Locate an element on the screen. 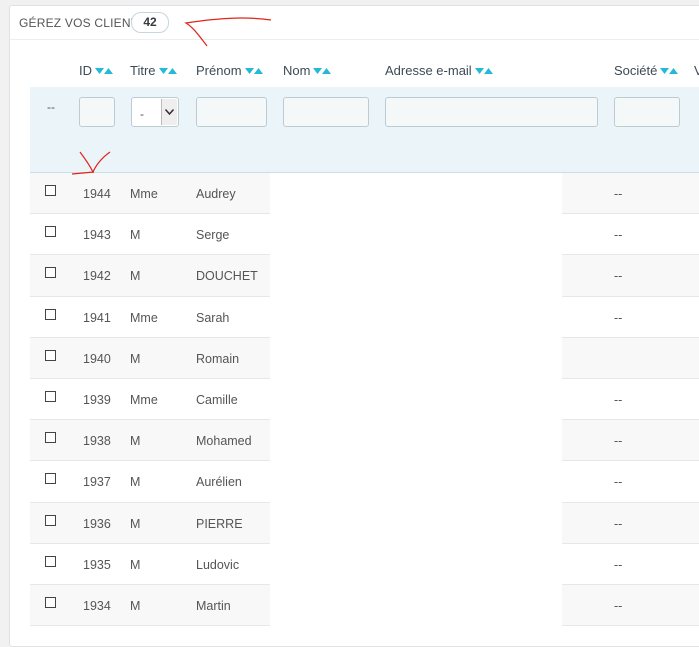 This screenshot has width=699, height=647. filter-prenom-input is located at coordinates (231, 112).